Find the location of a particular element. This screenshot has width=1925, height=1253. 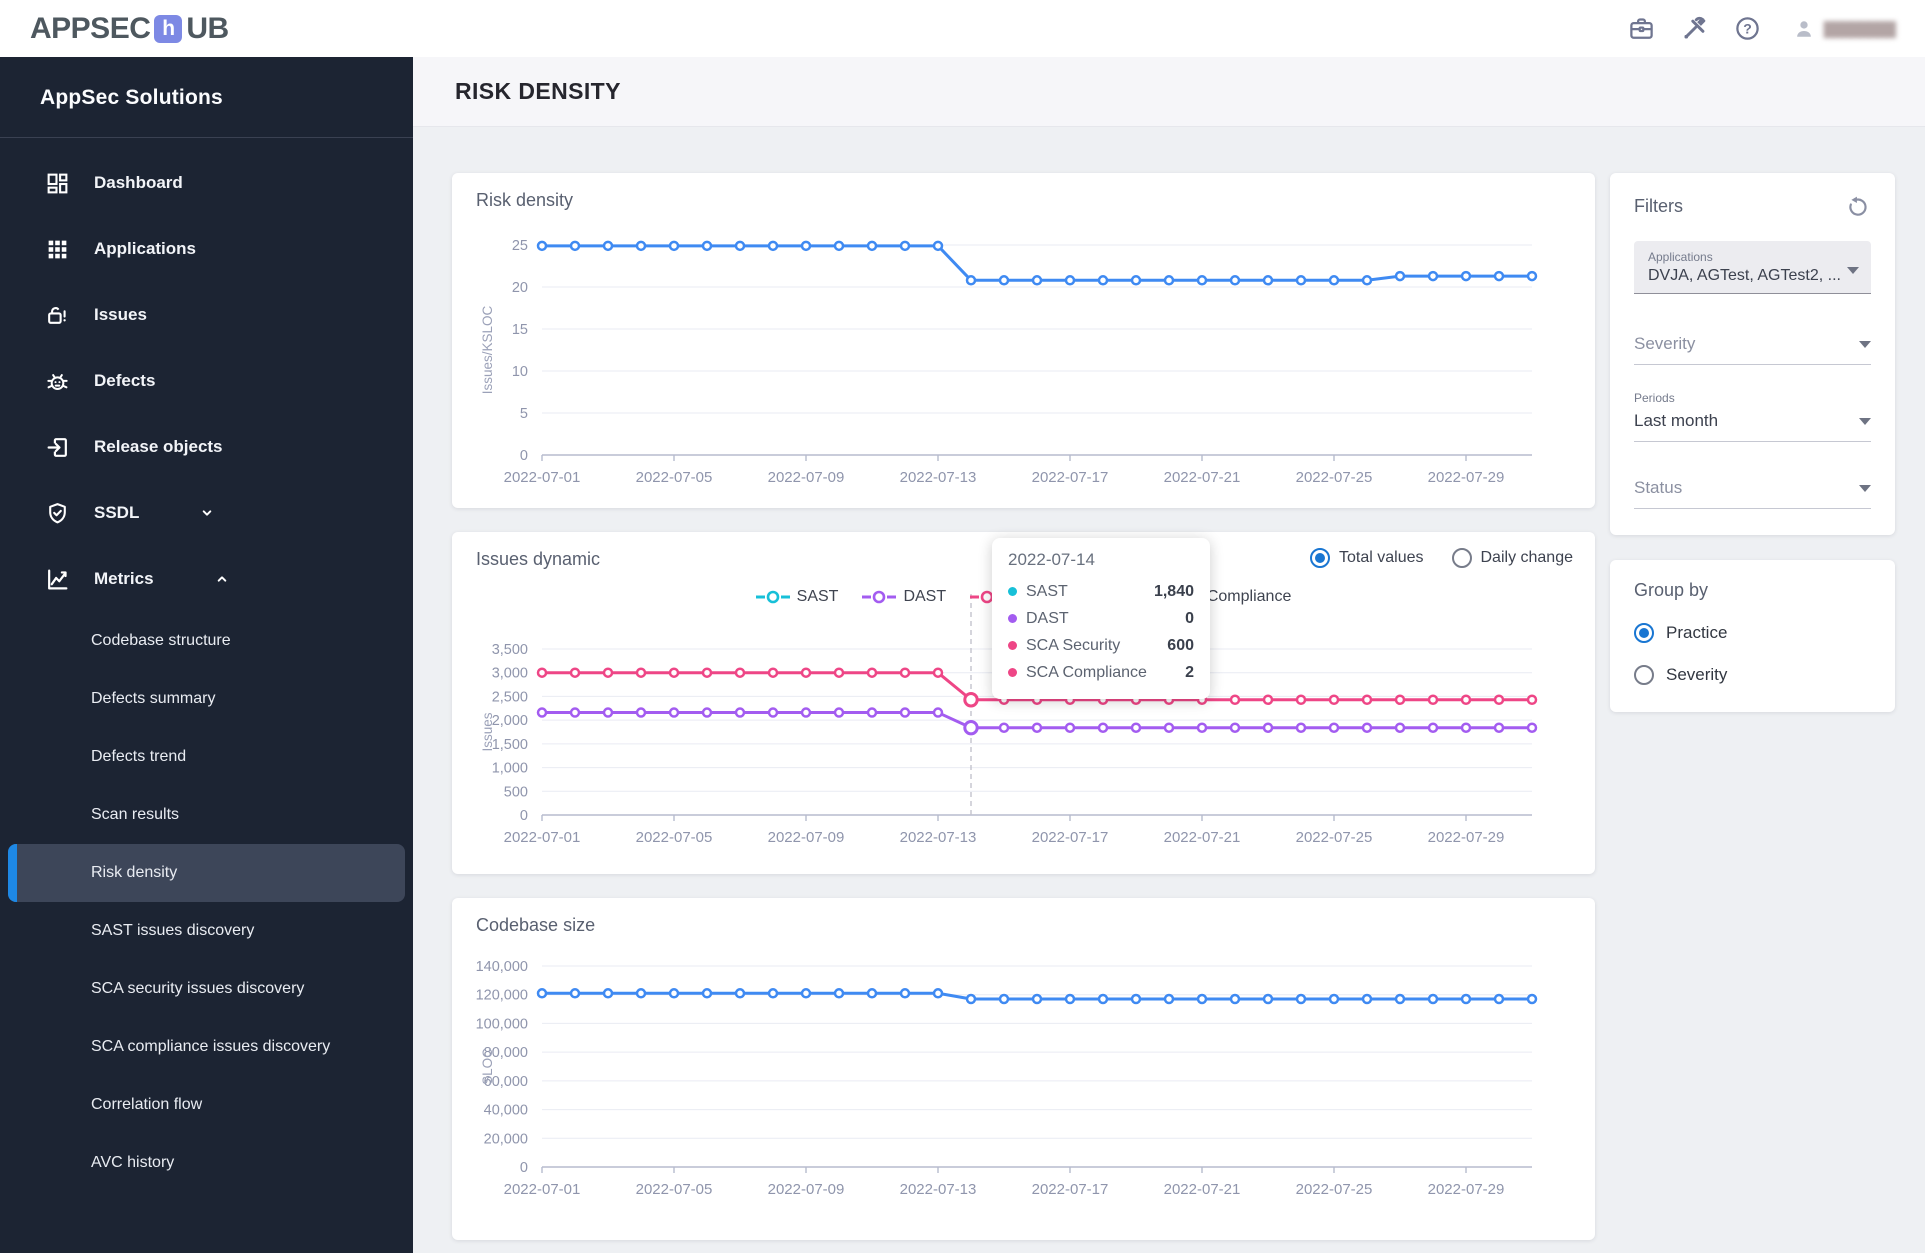

sidebar-item-release-objects: Release objects is located at coordinates (206, 447).